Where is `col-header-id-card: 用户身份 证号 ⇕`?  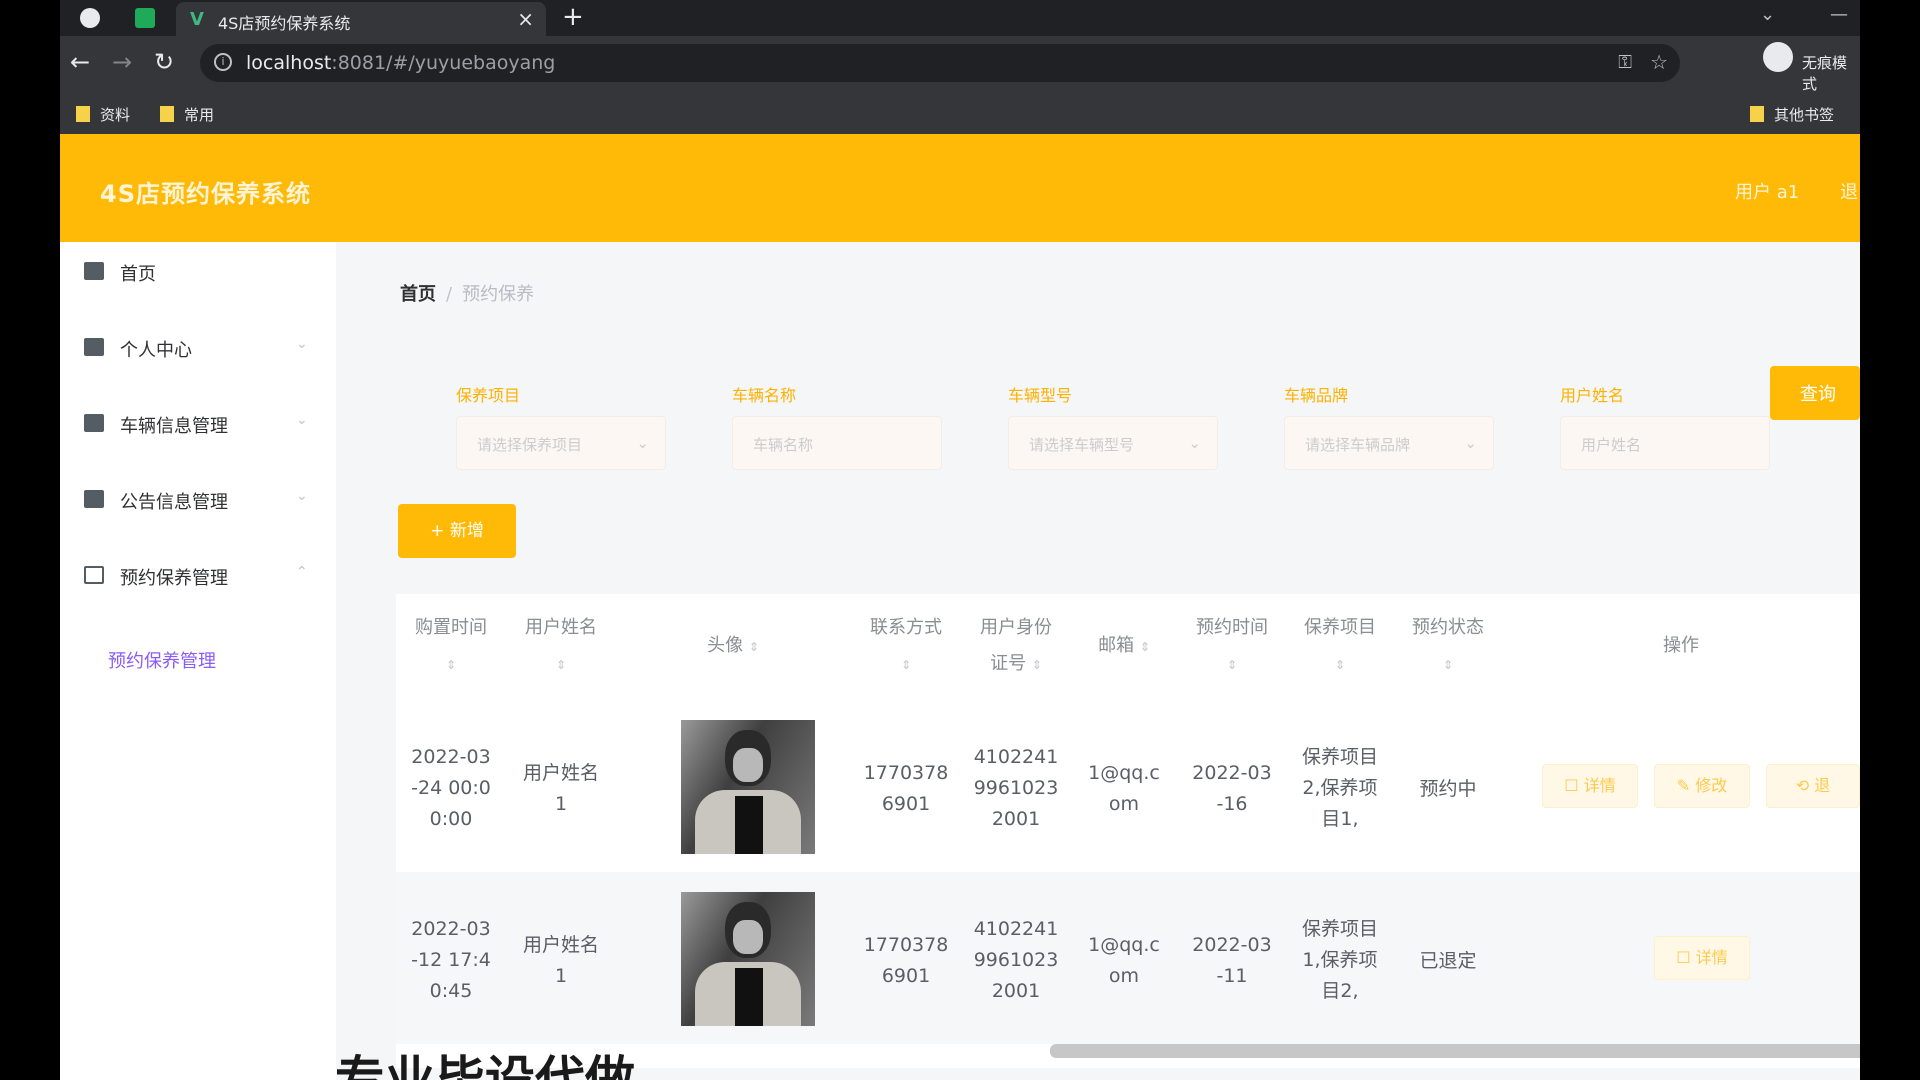 col-header-id-card: 用户身份 证号 ⇕ is located at coordinates (1016, 647).